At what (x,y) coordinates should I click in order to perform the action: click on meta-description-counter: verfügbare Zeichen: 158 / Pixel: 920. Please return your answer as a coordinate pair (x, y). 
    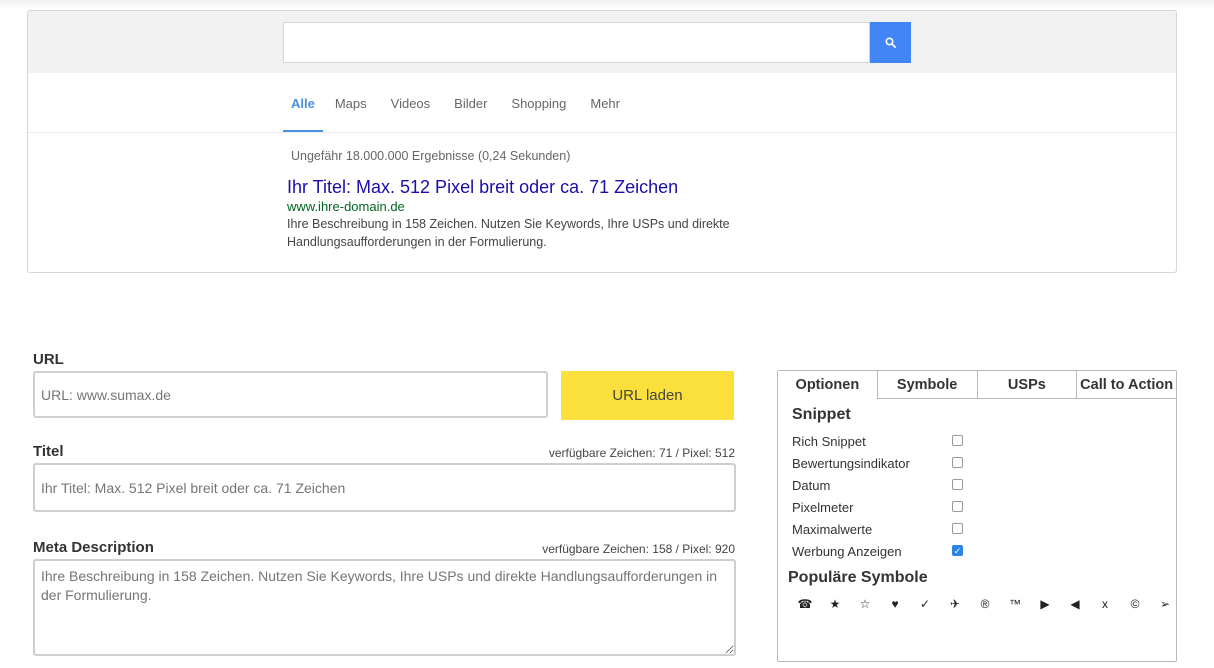
    Looking at the image, I should click on (638, 549).